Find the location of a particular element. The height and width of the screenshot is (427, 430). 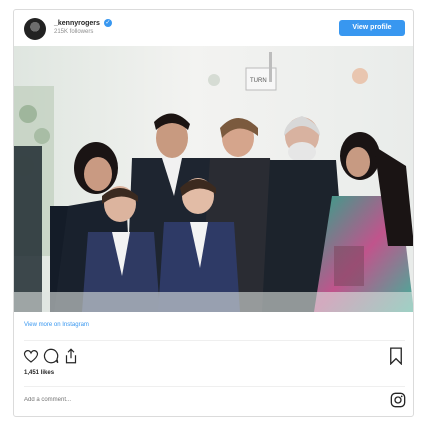

view-more-link: View more on Instagram is located at coordinates (56, 325).